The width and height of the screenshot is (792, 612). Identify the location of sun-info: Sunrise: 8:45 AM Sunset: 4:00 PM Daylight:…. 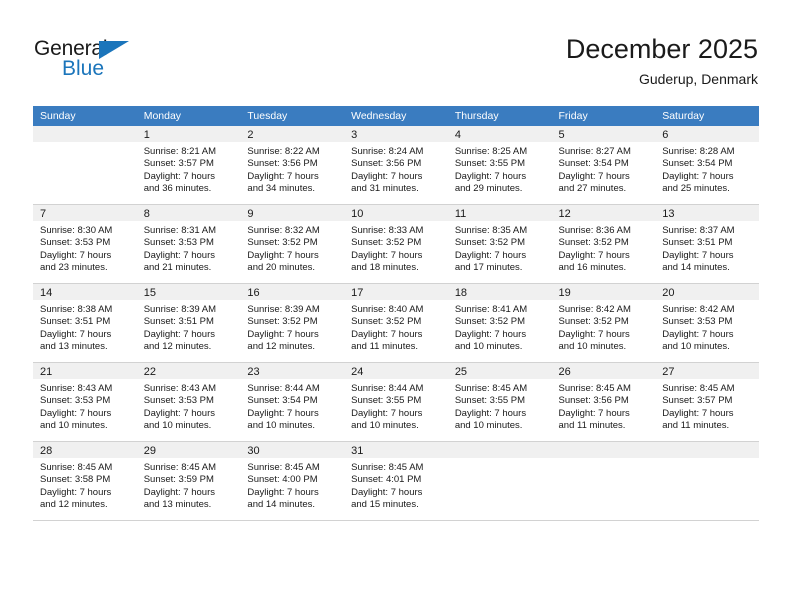
(292, 485).